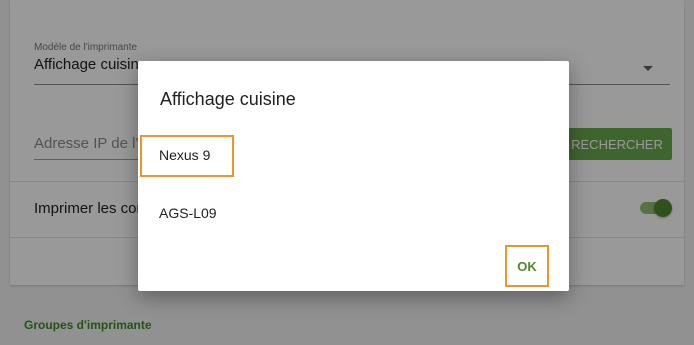 The image size is (694, 345). I want to click on ok-button: OK, so click(527, 266).